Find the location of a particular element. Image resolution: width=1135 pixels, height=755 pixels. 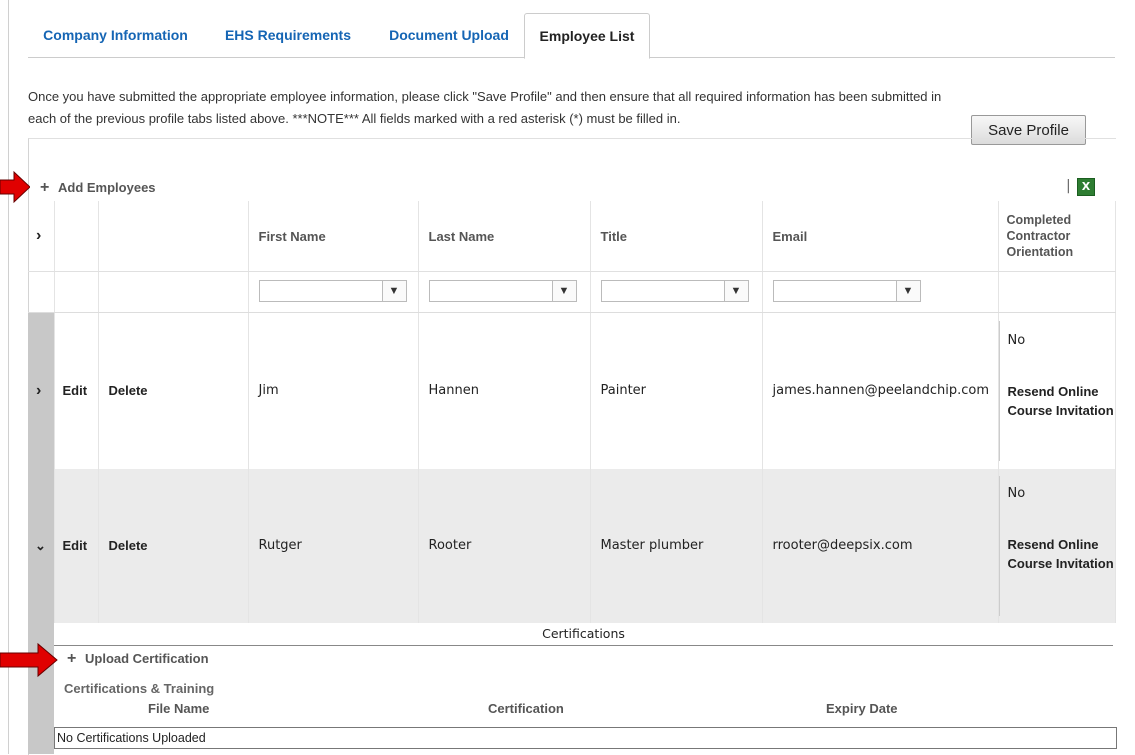

chevron-down-icon: ⌄ is located at coordinates (40, 545).